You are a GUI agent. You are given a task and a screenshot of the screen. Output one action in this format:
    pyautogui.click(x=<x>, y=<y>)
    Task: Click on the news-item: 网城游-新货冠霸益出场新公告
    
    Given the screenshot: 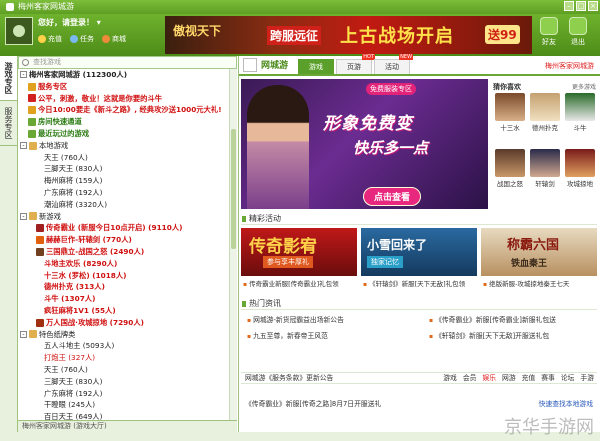 What is the action you would take?
    pyautogui.click(x=295, y=319)
    